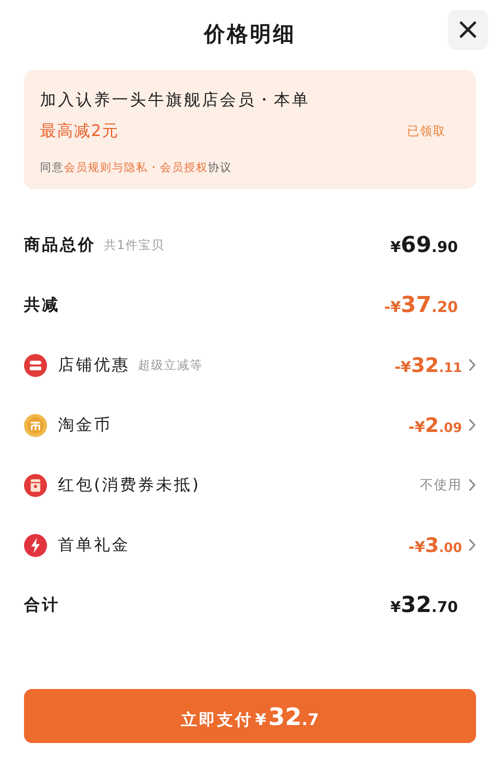 The width and height of the screenshot is (500, 763). I want to click on sheet-title: 价格明细, so click(250, 34).